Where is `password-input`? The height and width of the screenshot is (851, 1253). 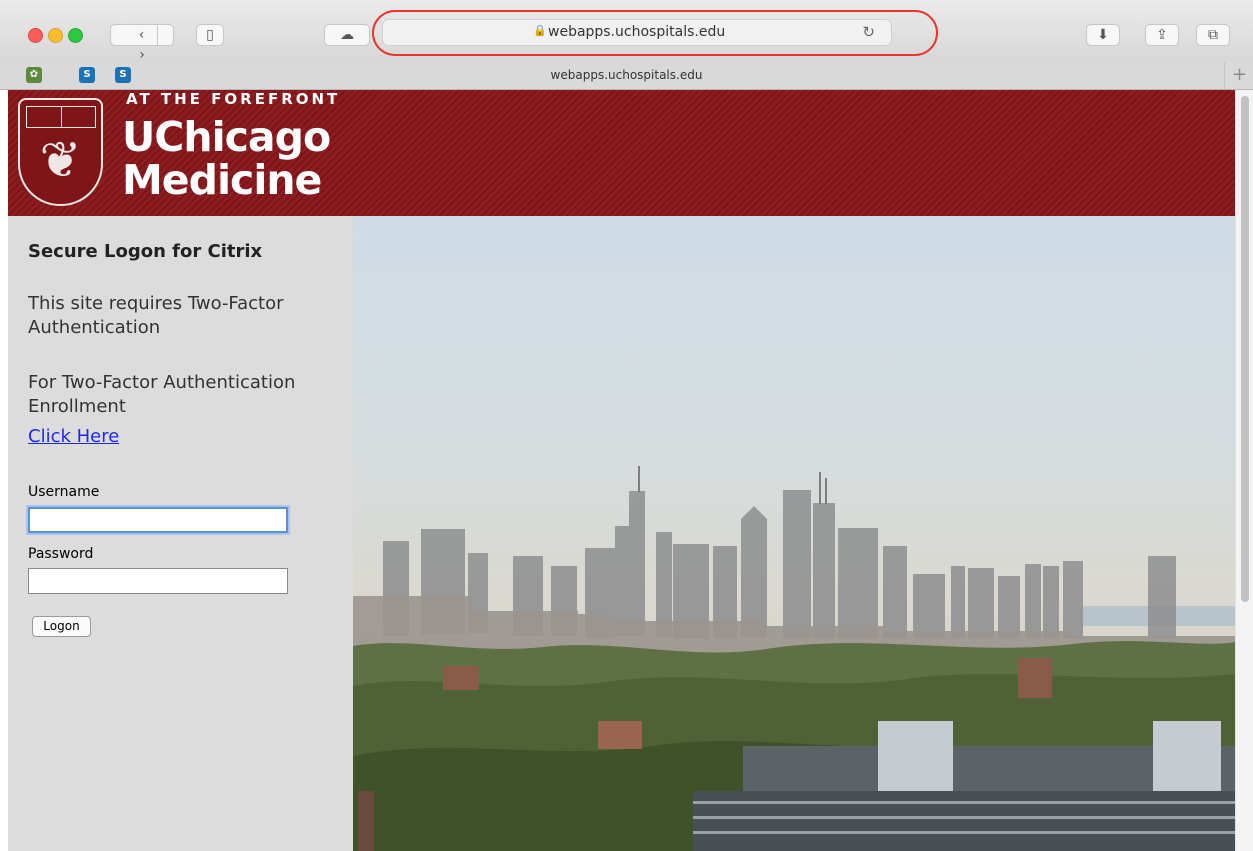
password-input is located at coordinates (158, 581).